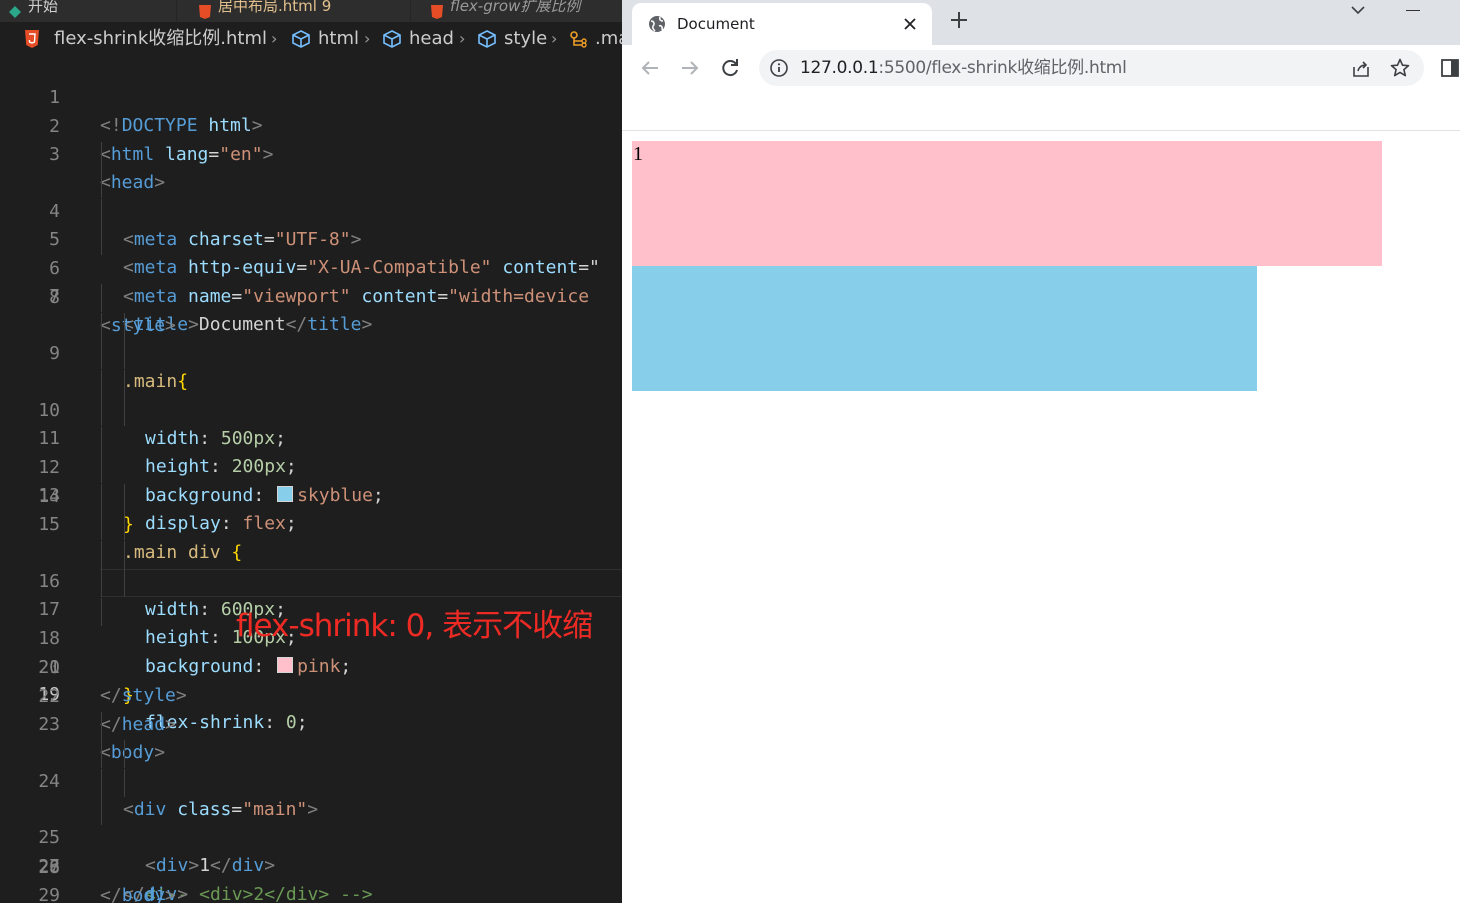  I want to click on code-line: 18 background: pink;, so click(311, 608).